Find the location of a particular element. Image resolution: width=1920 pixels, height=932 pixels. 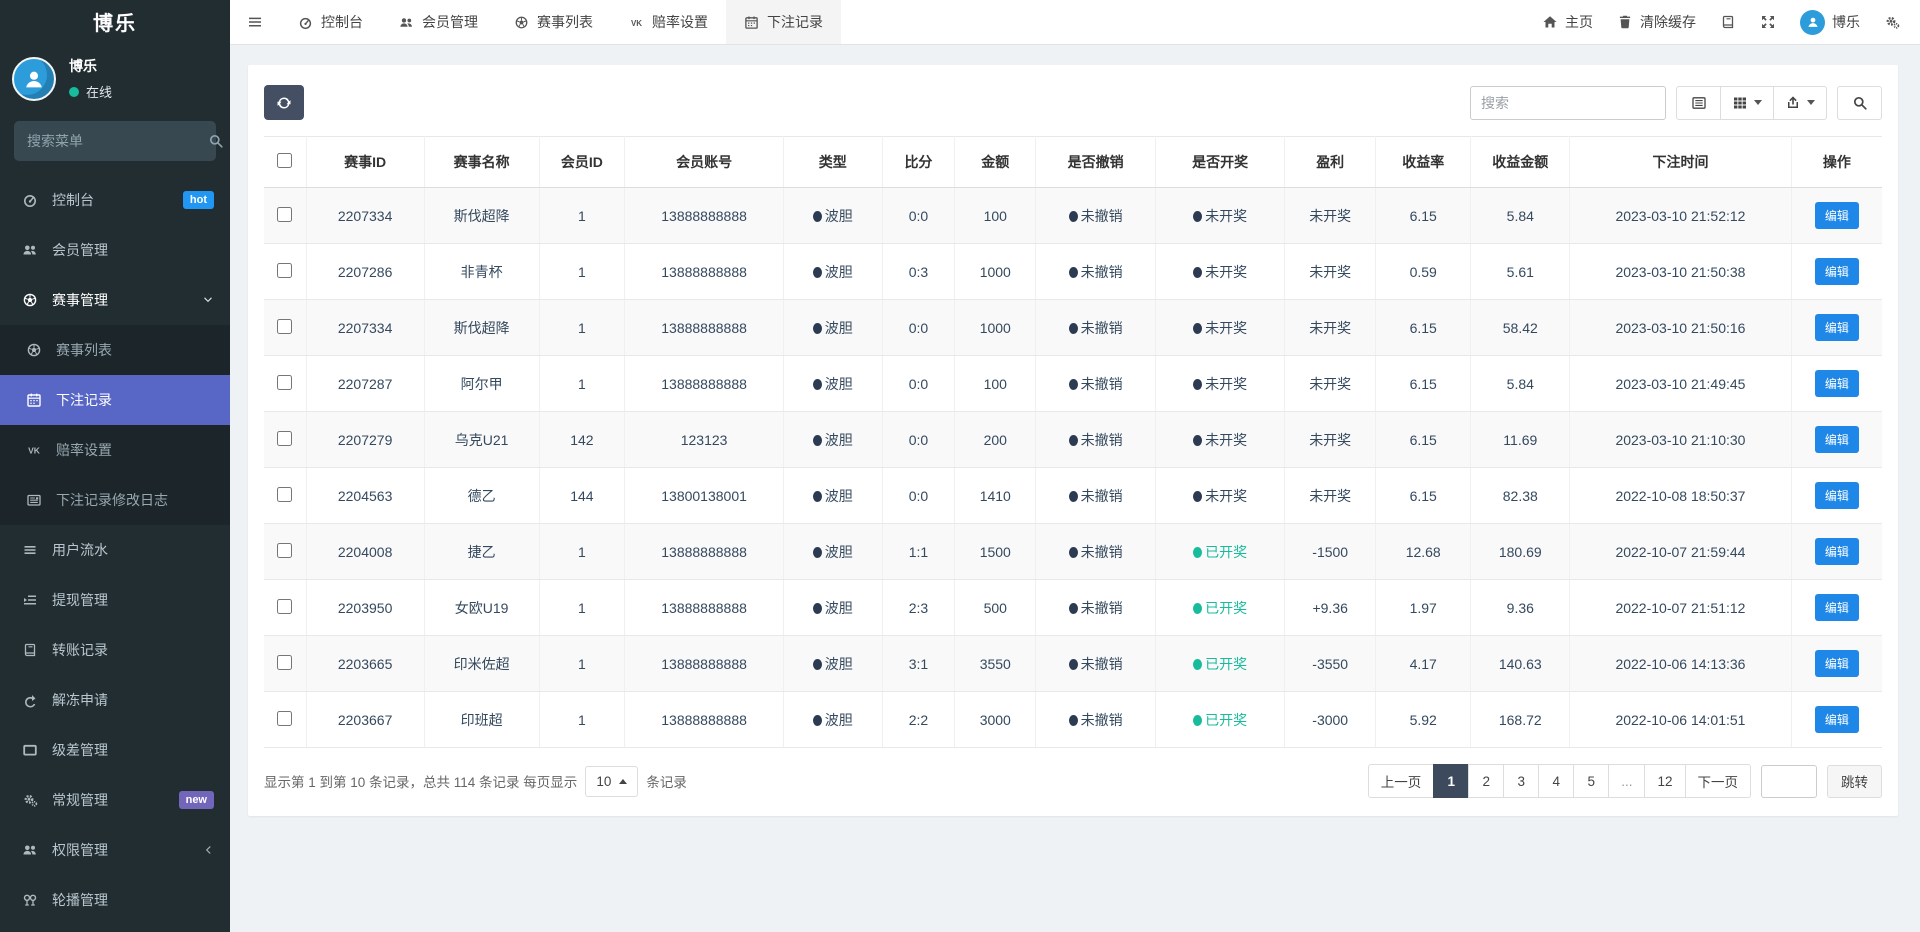

refresh-button is located at coordinates (284, 102).